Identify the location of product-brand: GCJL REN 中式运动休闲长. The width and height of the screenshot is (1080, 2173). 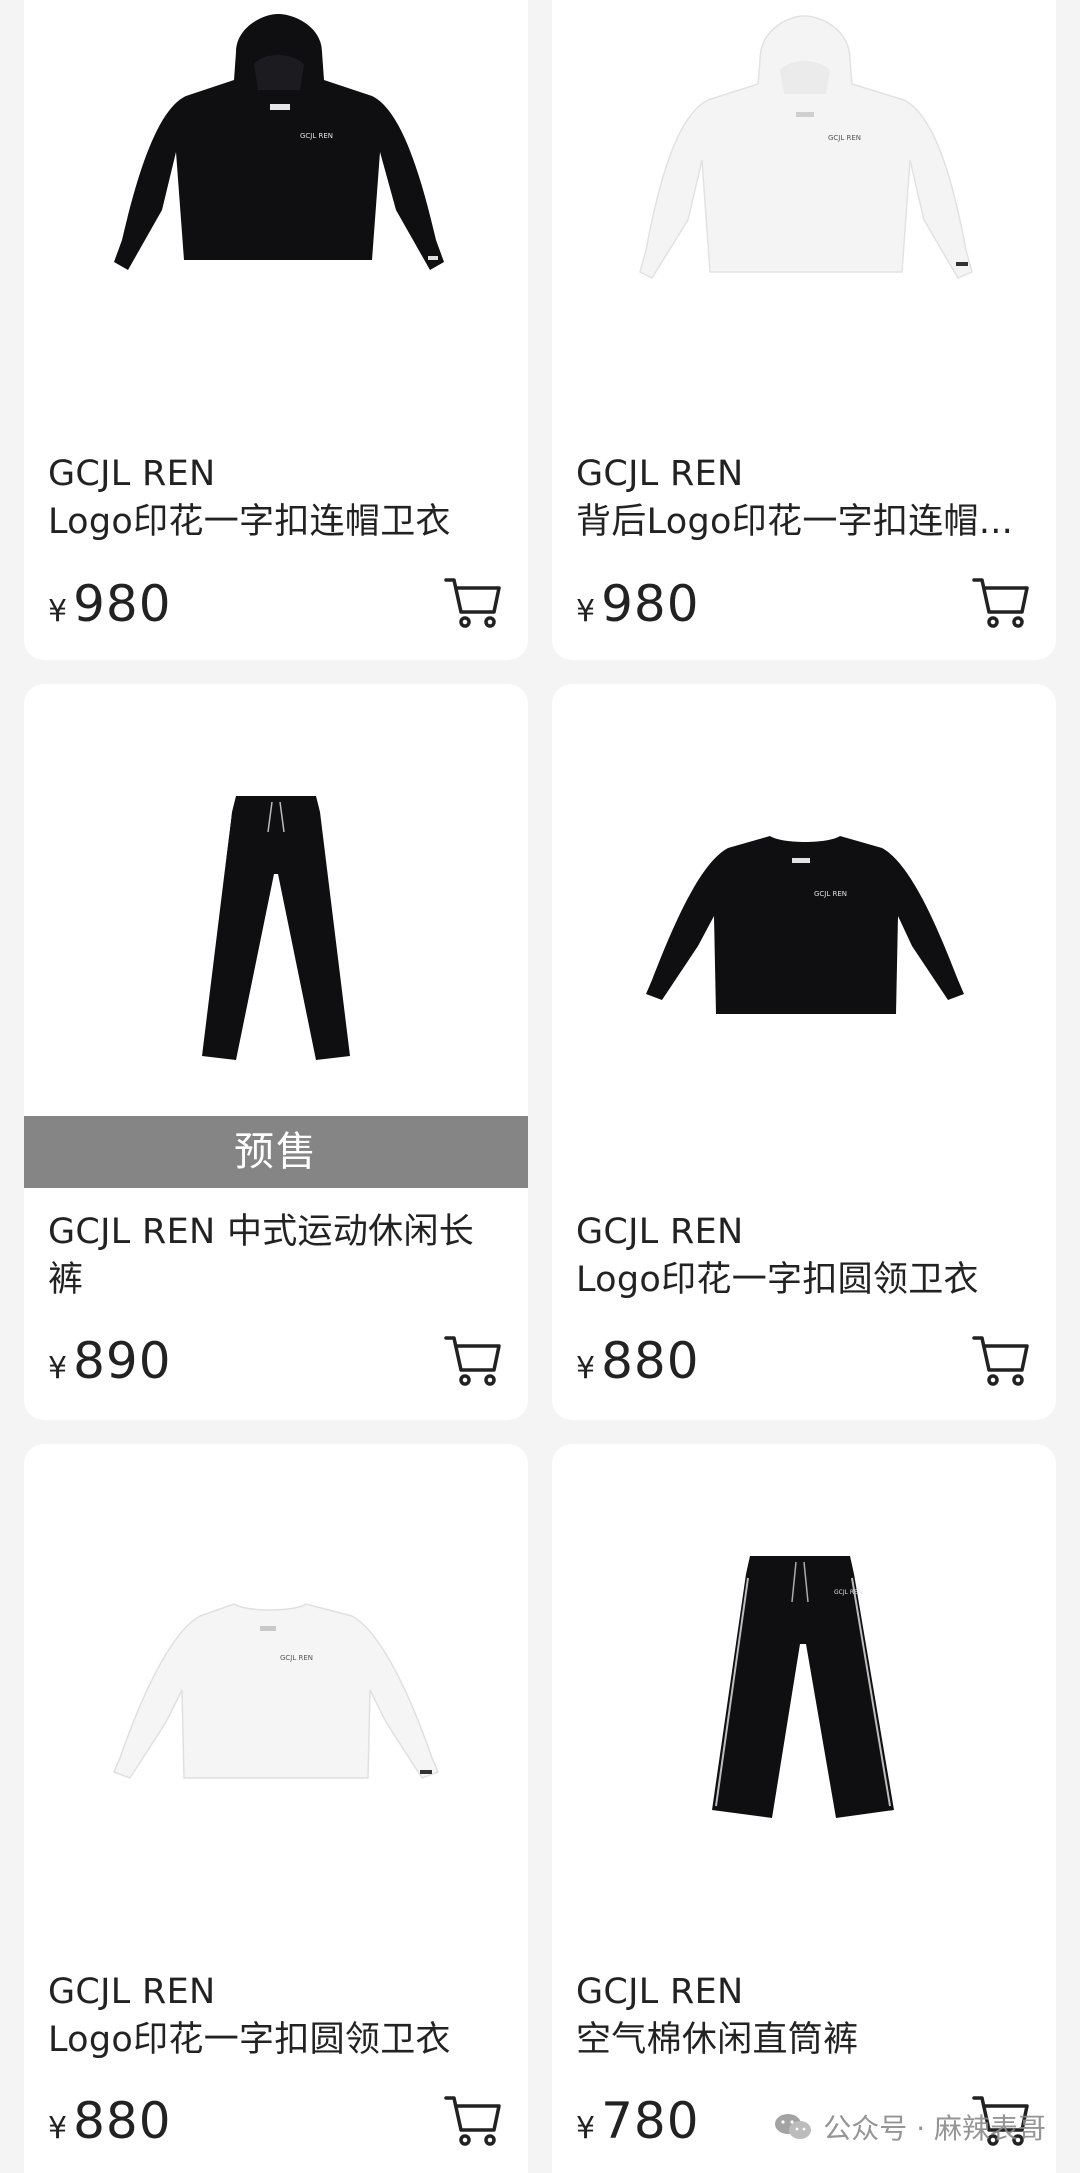
(261, 1232).